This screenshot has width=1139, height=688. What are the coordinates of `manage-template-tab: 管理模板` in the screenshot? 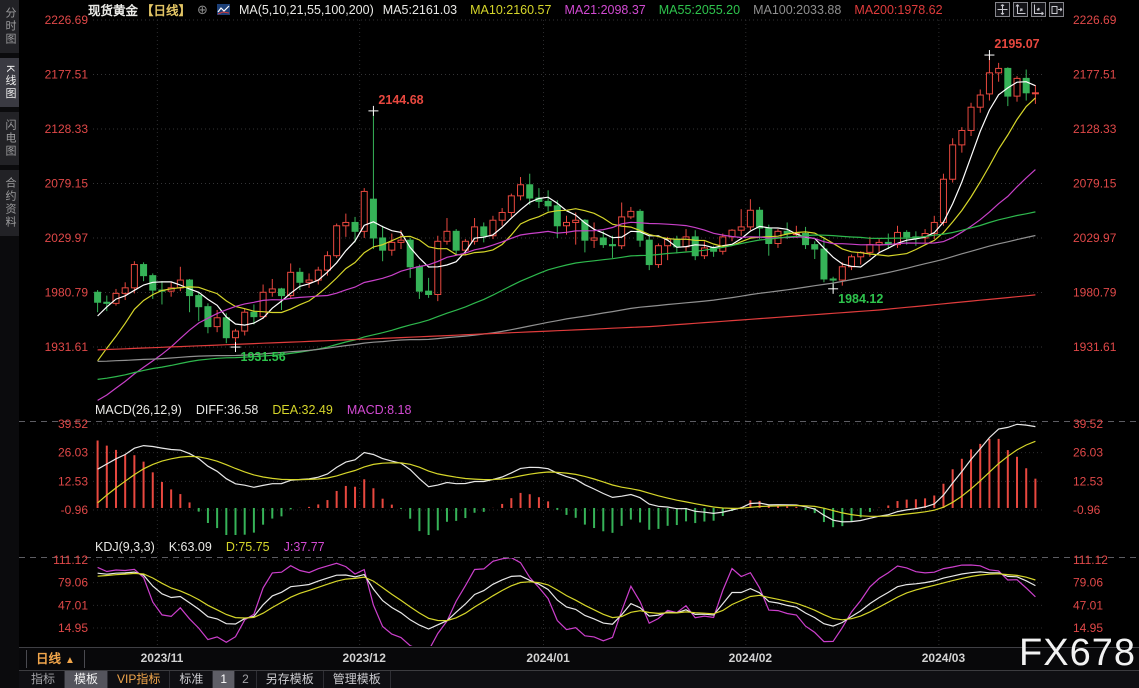 It's located at (357, 679).